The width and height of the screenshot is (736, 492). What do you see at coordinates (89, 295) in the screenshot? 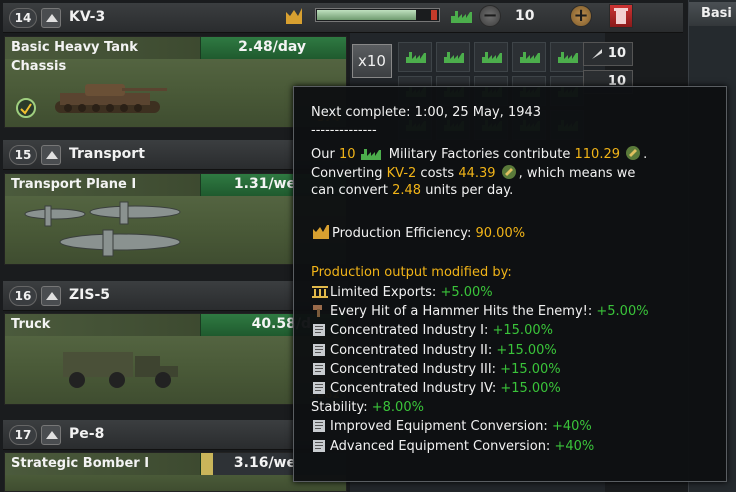
I see `production-line-name: ZIS-5` at bounding box center [89, 295].